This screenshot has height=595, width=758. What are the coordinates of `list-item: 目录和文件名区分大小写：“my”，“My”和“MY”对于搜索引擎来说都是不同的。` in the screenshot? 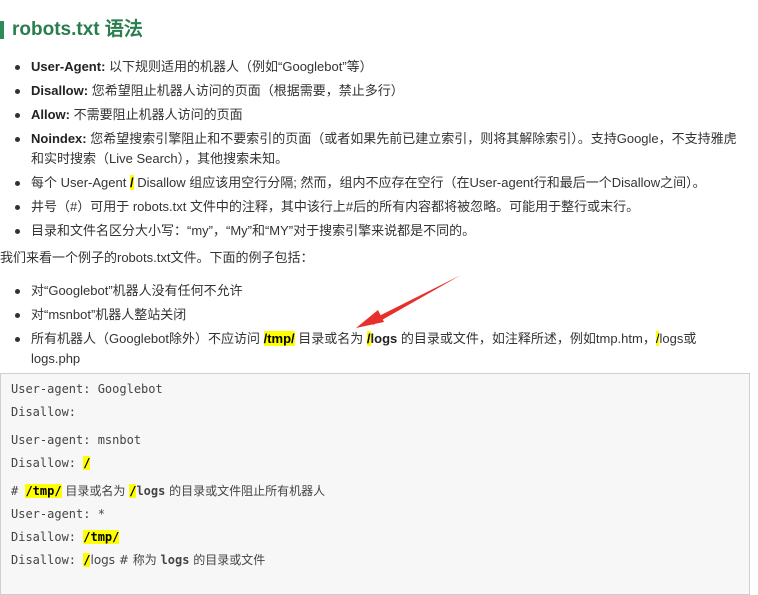 It's located at (379, 231).